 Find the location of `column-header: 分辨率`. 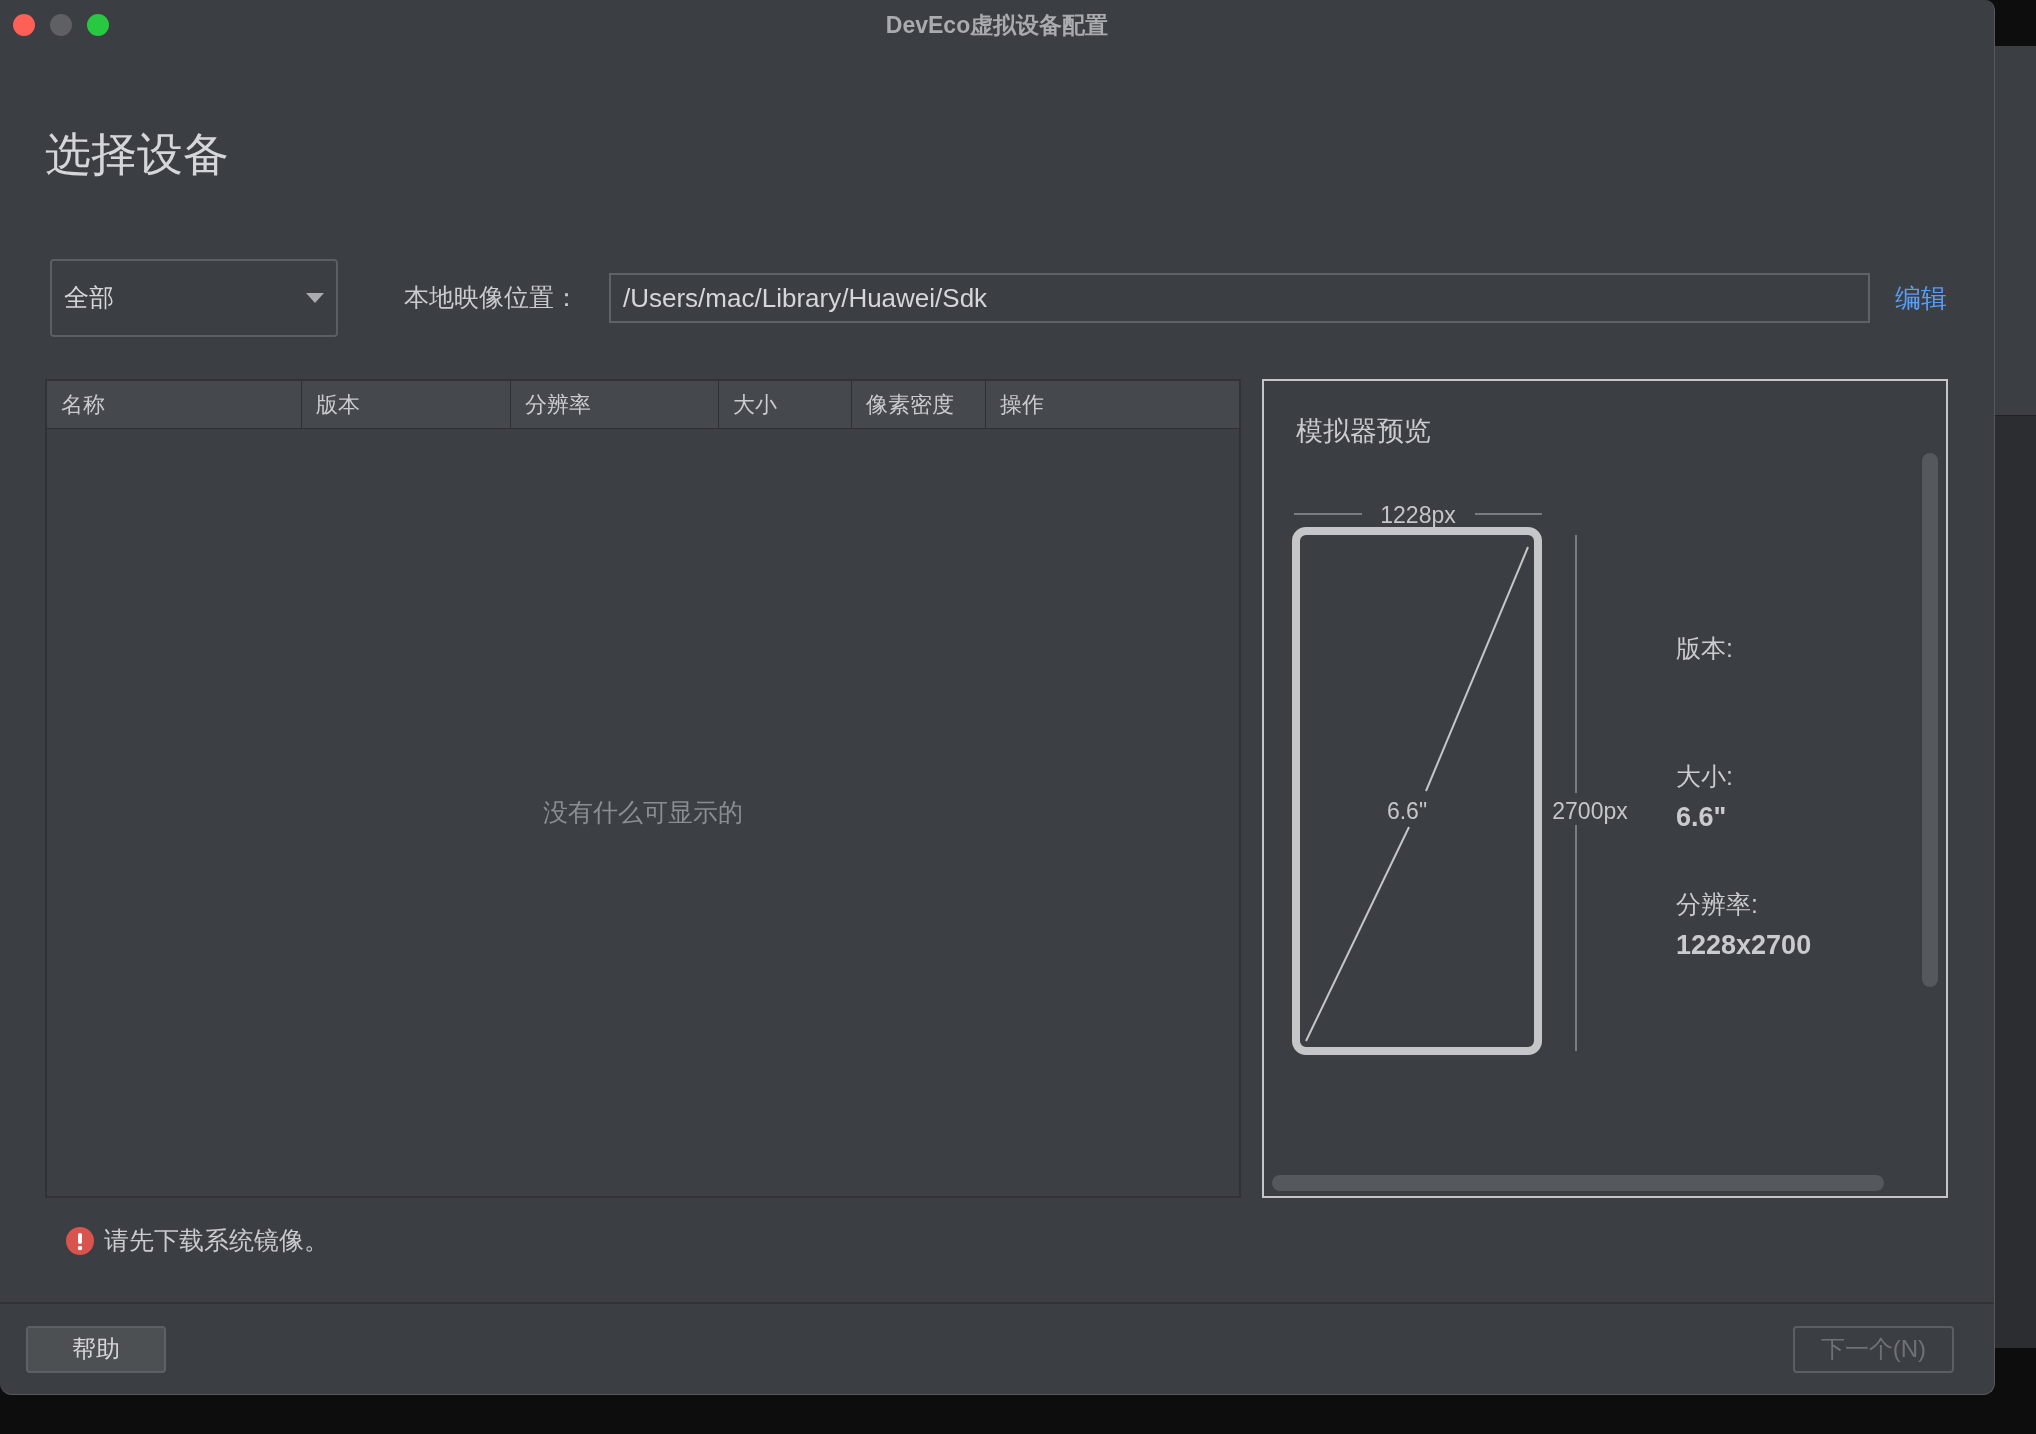

column-header: 分辨率 is located at coordinates (615, 404).